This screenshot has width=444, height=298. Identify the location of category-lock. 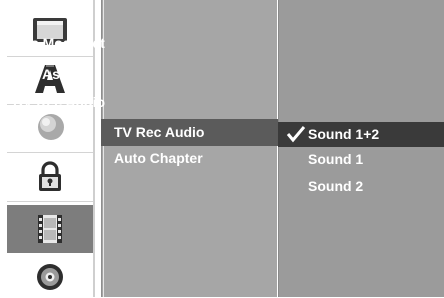
(50, 177).